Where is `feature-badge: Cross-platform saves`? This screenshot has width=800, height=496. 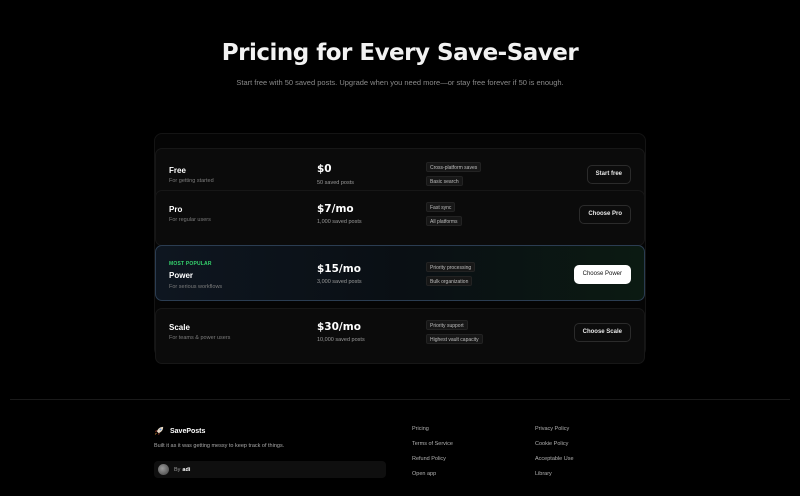 feature-badge: Cross-platform saves is located at coordinates (454, 167).